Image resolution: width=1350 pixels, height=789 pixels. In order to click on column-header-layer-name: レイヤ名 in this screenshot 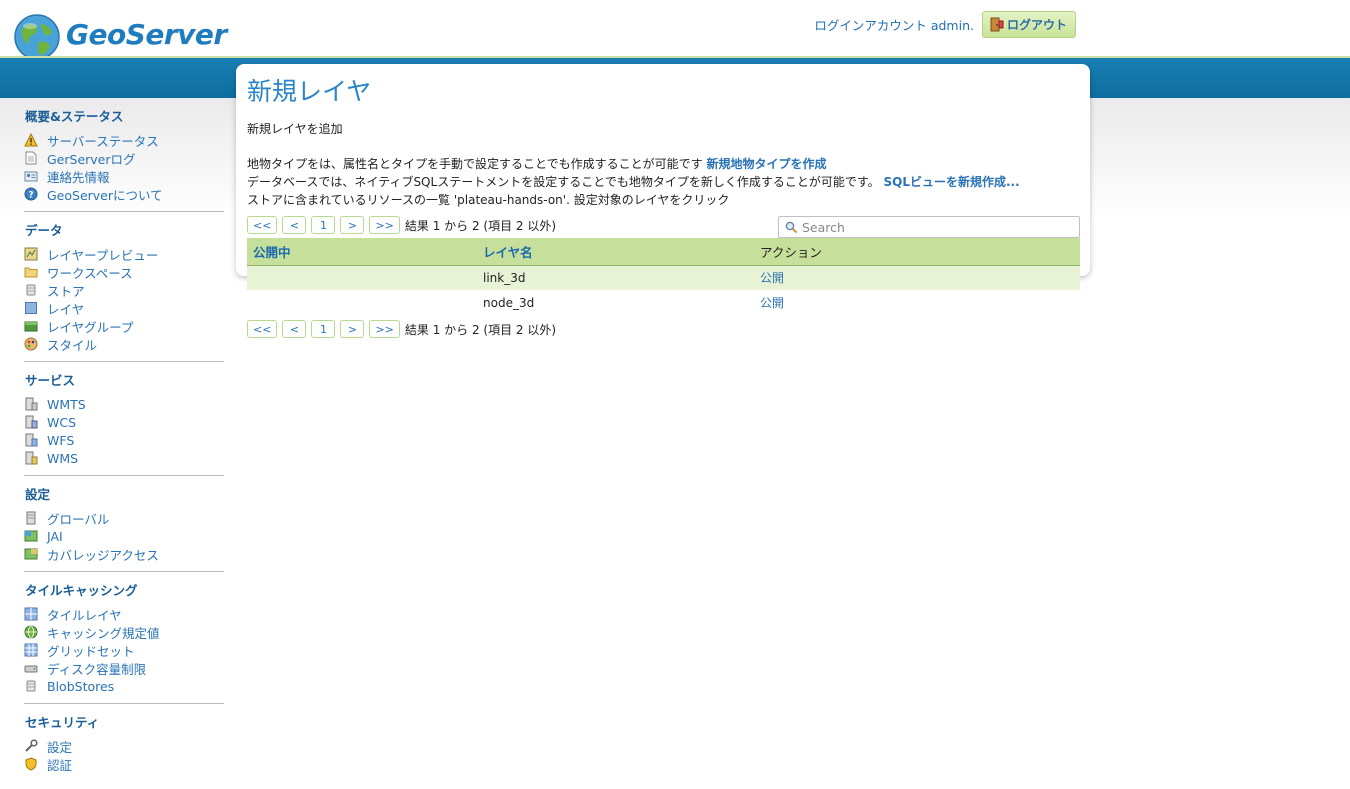, I will do `click(615, 252)`.